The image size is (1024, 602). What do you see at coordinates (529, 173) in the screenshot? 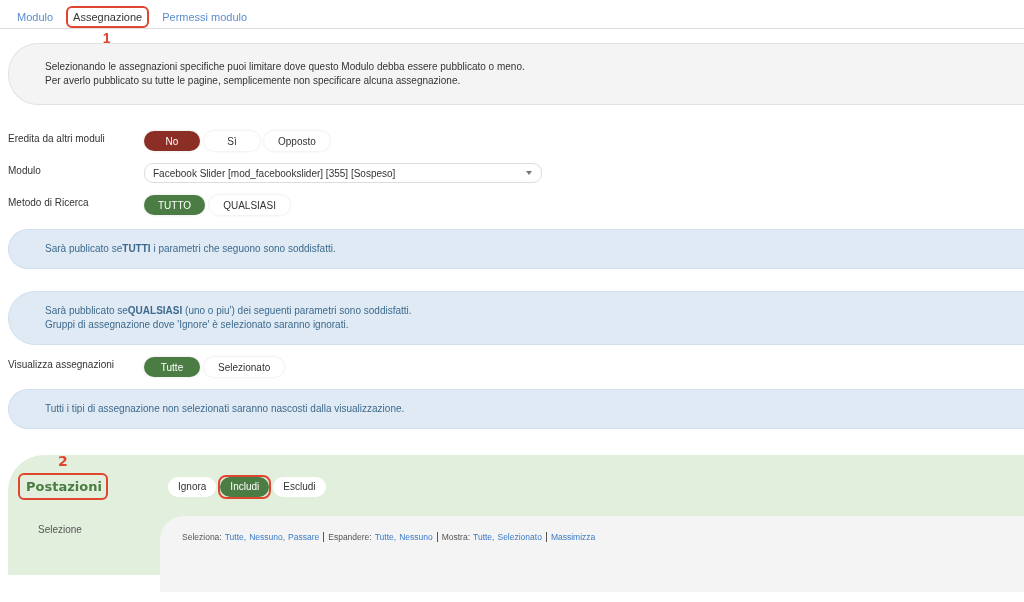
I see `caret-icon` at bounding box center [529, 173].